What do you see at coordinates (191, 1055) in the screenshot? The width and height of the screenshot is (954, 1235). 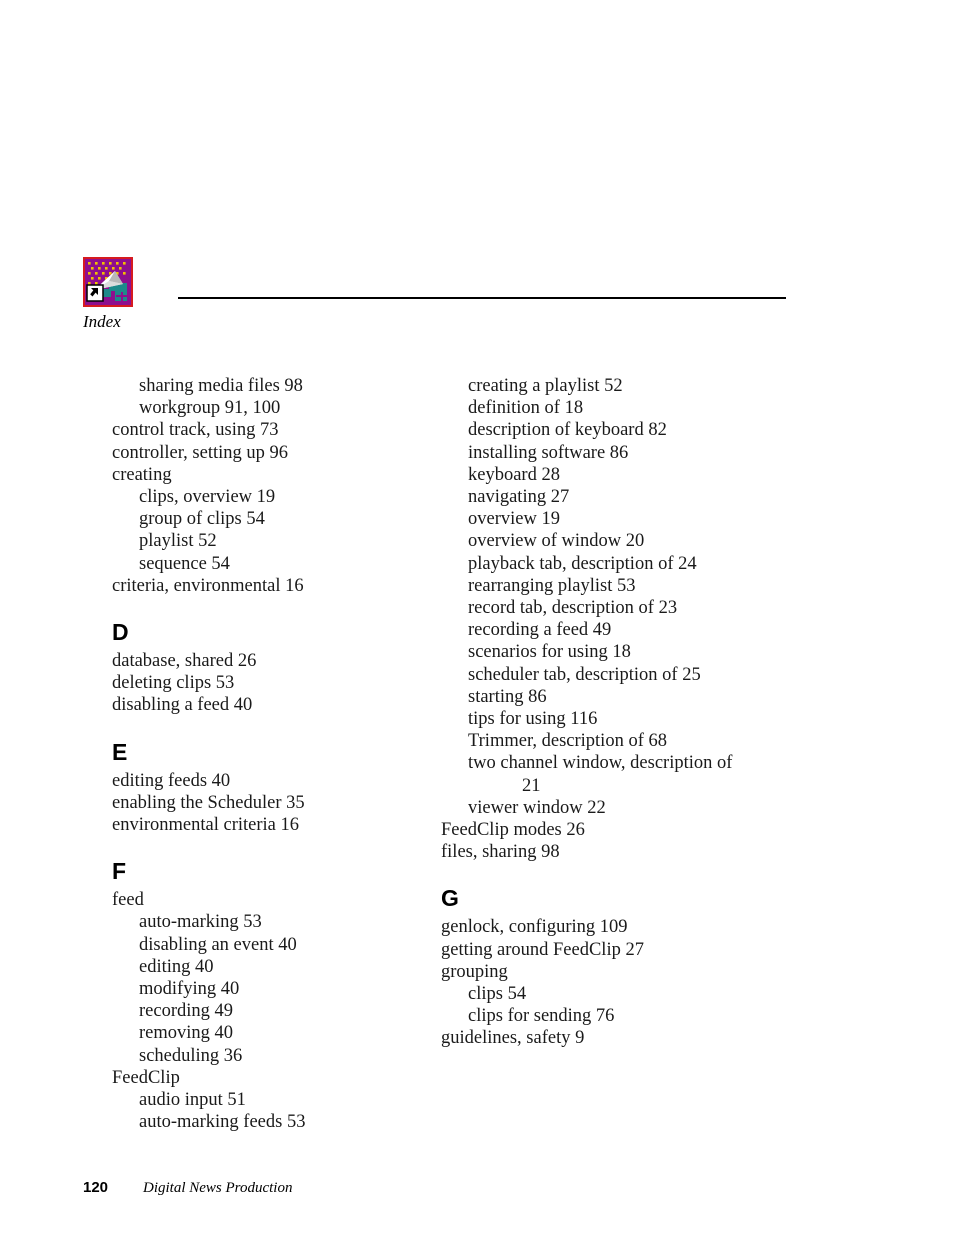 I see `index-entry: scheduling 36` at bounding box center [191, 1055].